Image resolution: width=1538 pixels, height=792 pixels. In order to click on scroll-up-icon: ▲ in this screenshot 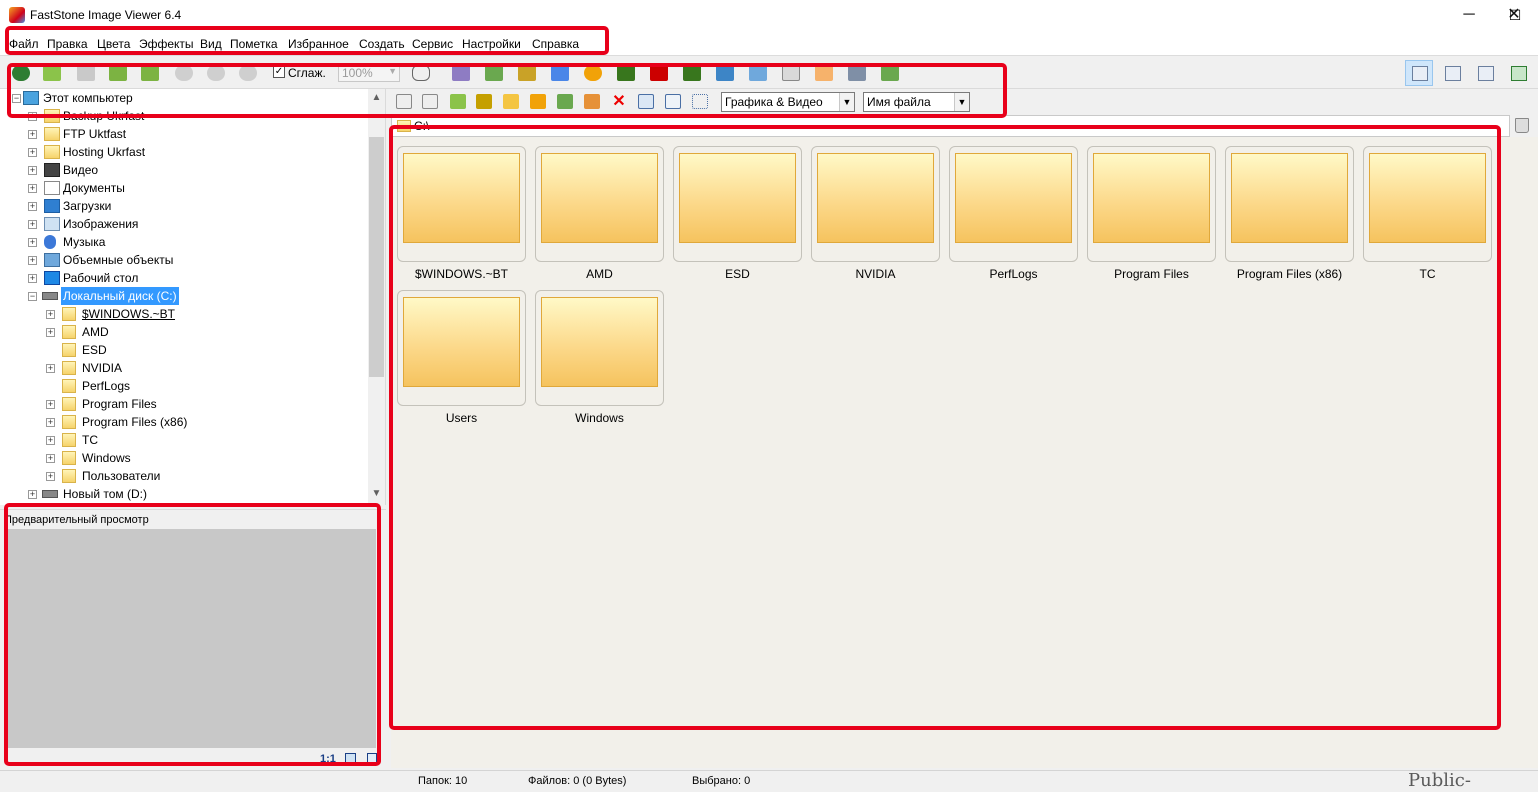, I will do `click(376, 97)`.